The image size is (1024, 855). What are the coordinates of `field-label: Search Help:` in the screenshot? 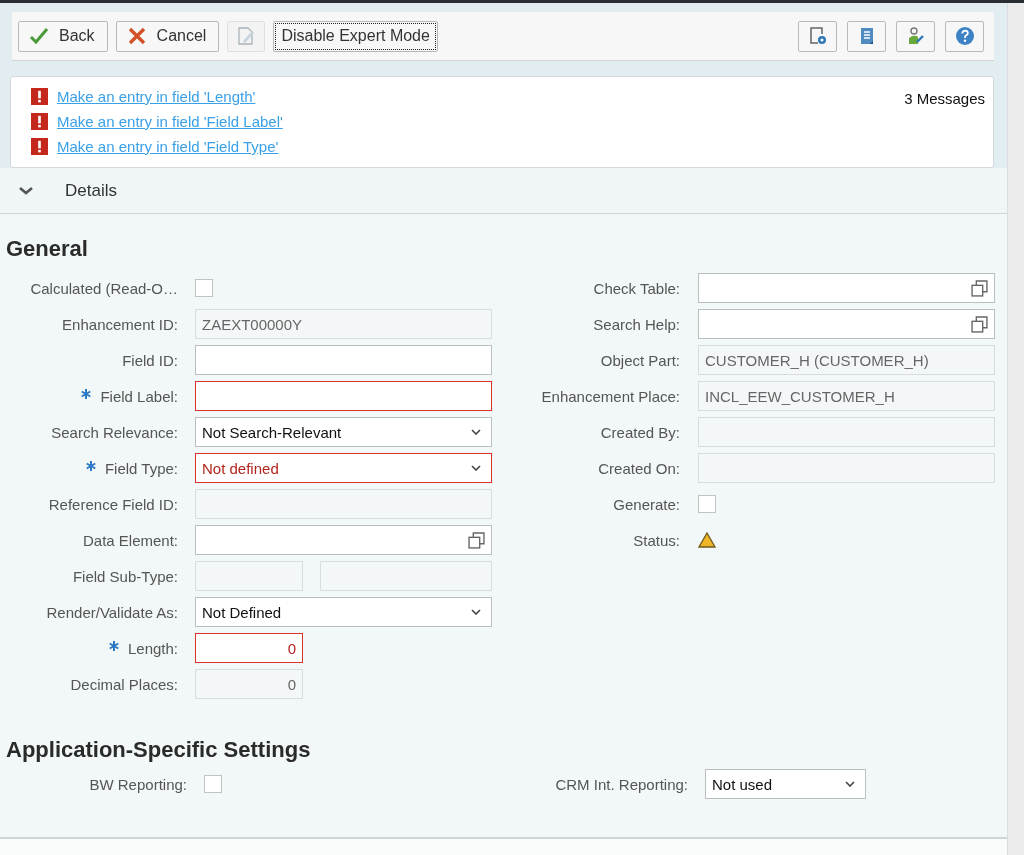 It's located at (636, 324).